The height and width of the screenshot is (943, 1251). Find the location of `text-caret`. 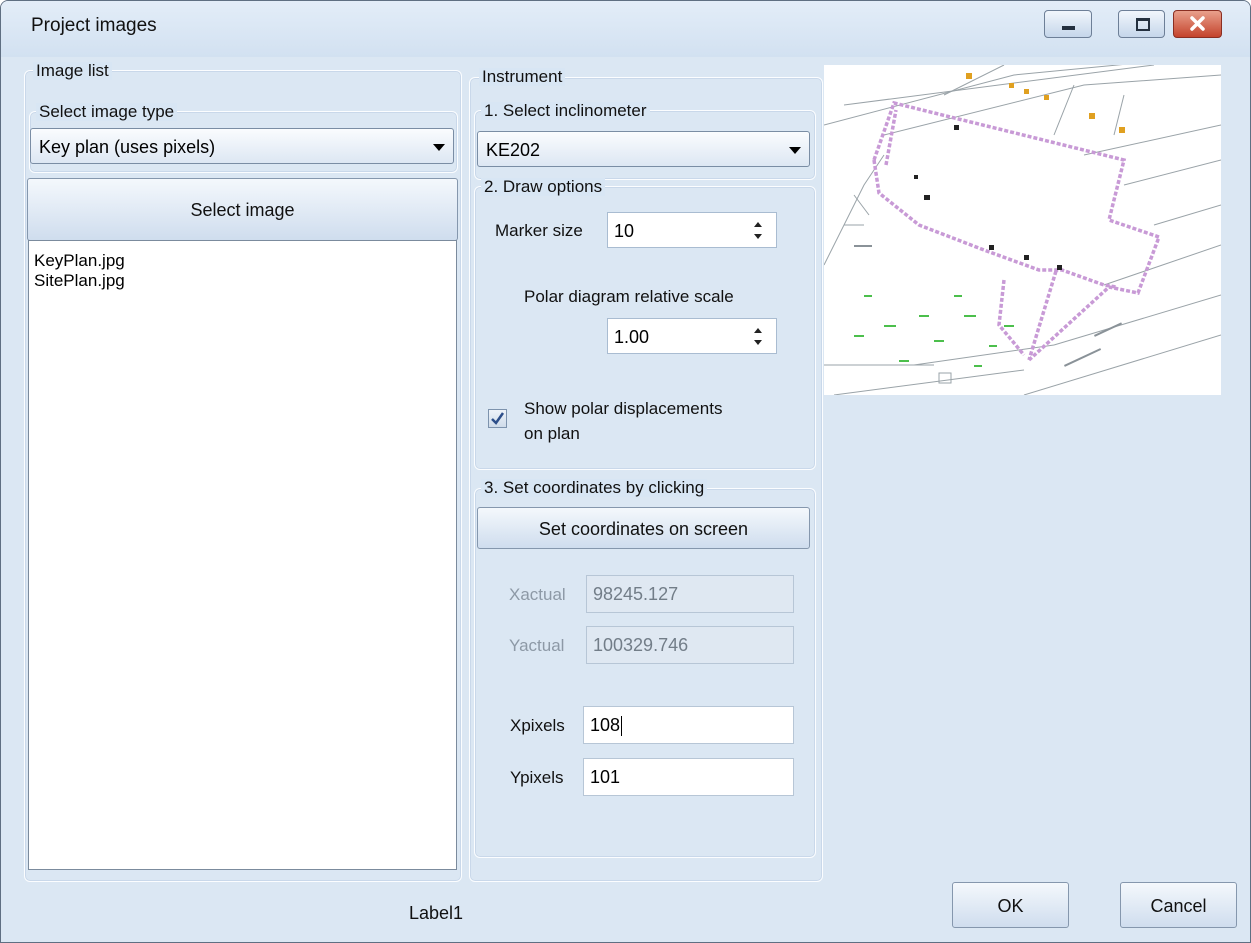

text-caret is located at coordinates (622, 726).